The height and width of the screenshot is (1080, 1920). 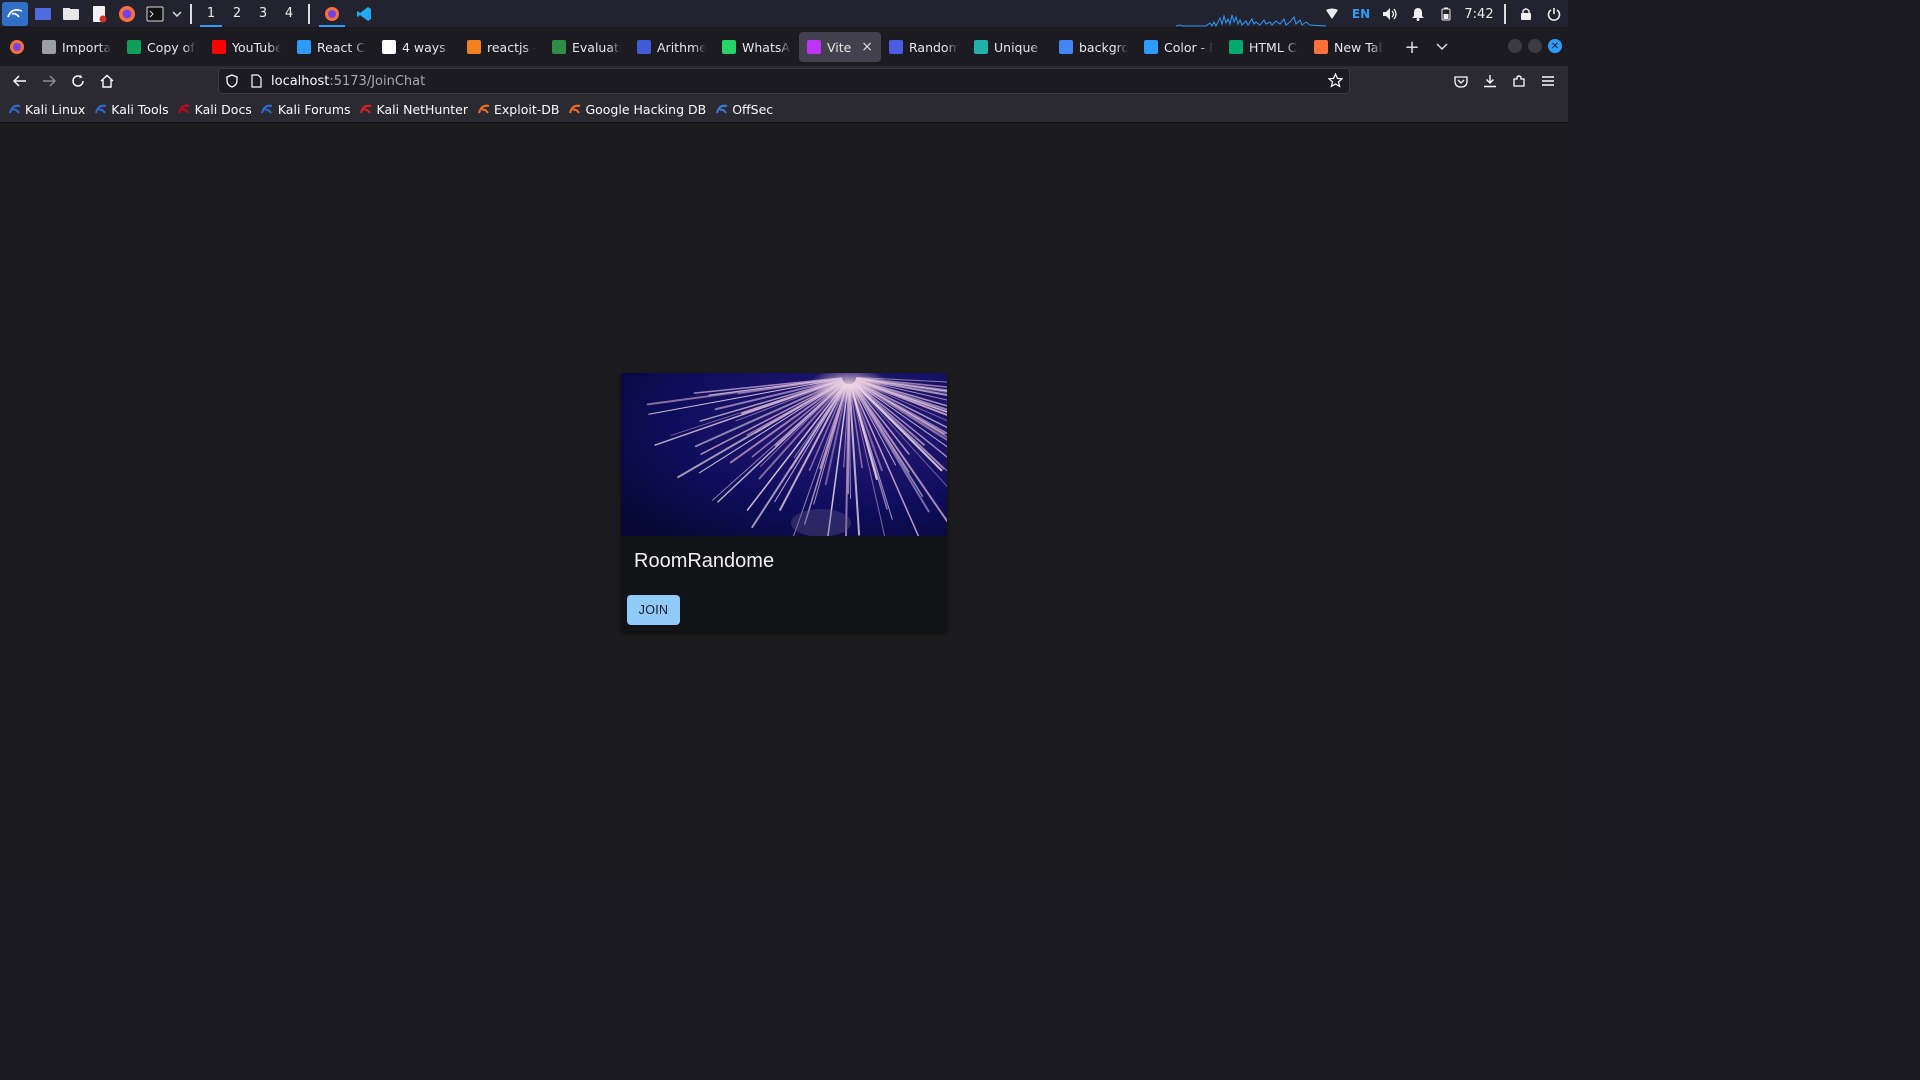 I want to click on url-text: localhost:5173/JoinChat, so click(x=348, y=81).